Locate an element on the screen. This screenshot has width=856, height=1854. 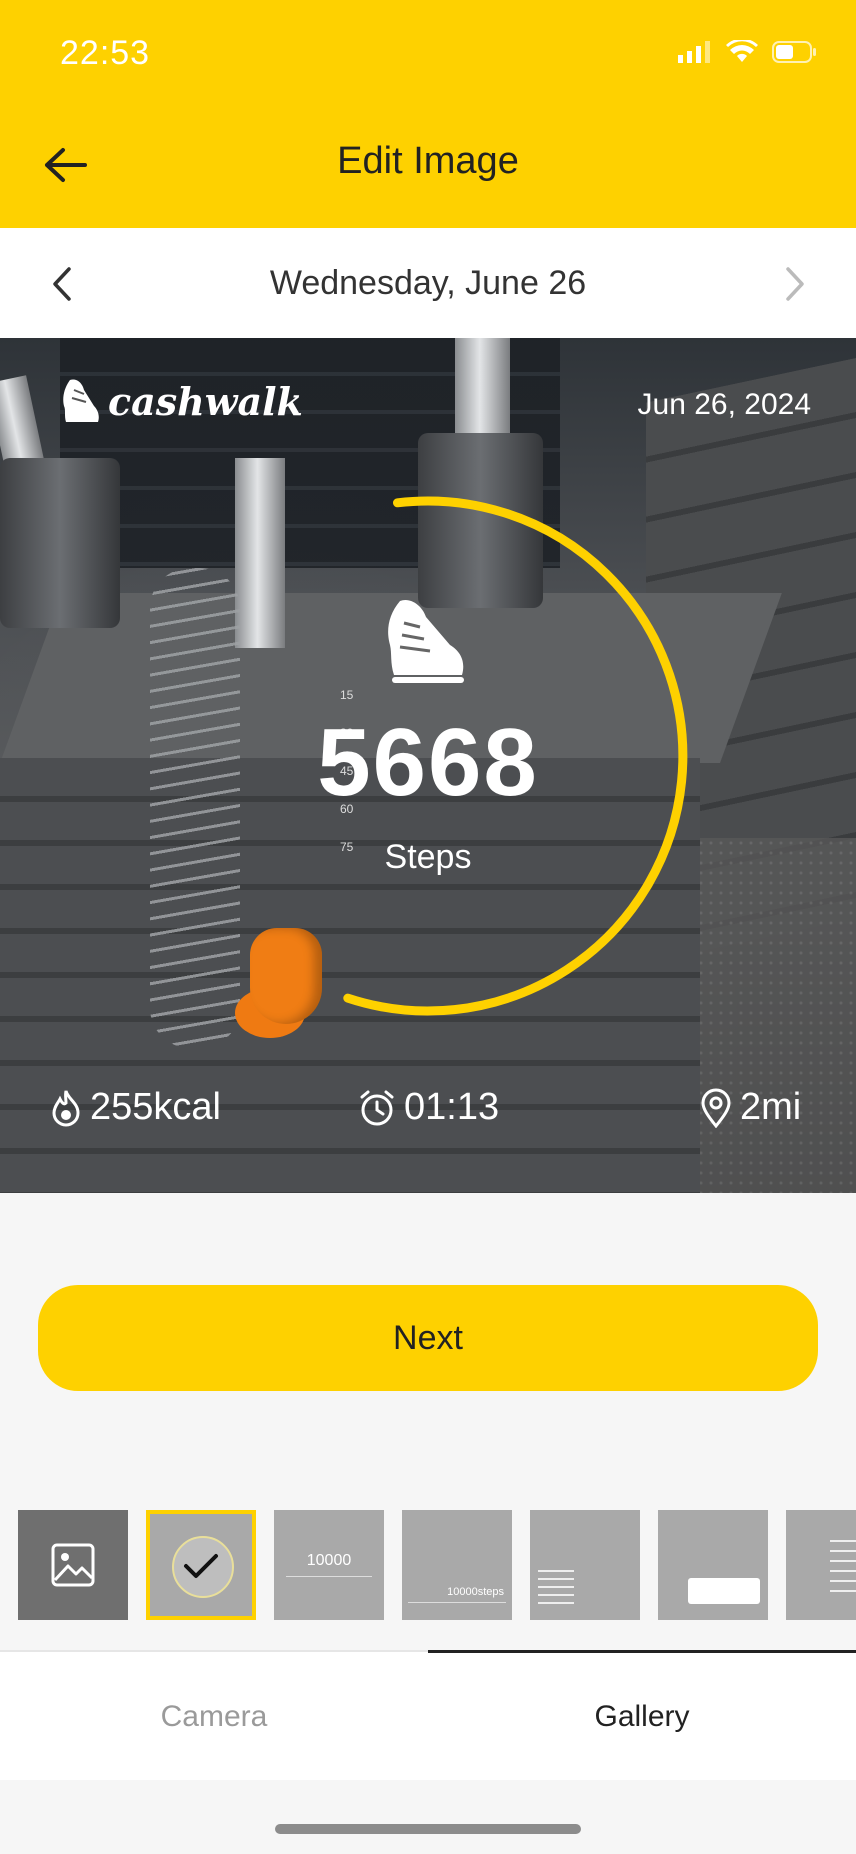
duration-stat: 01:13 is located at coordinates (428, 1107).